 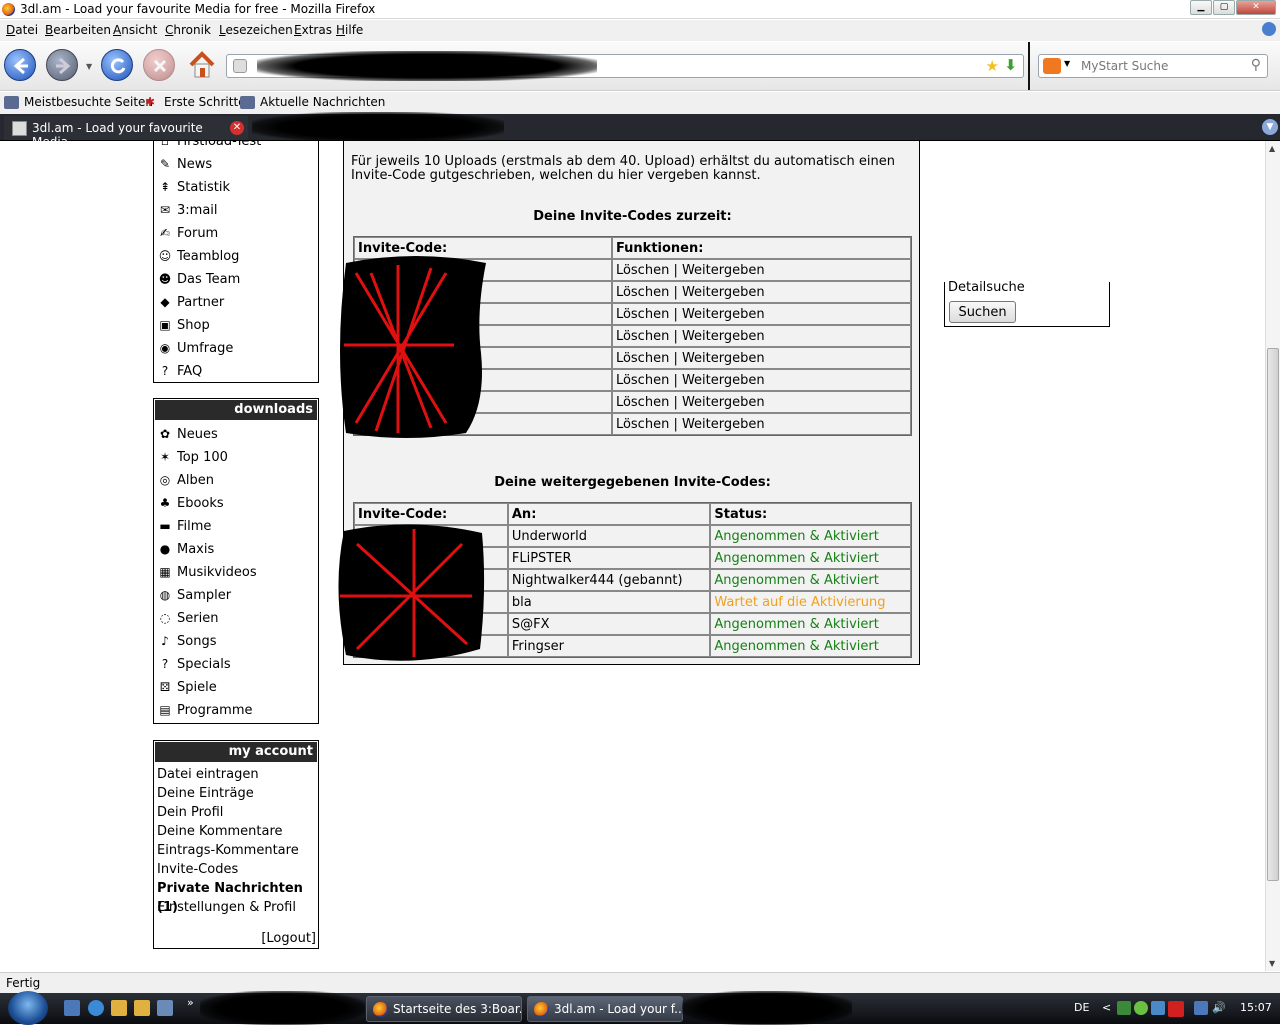 What do you see at coordinates (1256, 7) in the screenshot?
I see `close-button: ✕` at bounding box center [1256, 7].